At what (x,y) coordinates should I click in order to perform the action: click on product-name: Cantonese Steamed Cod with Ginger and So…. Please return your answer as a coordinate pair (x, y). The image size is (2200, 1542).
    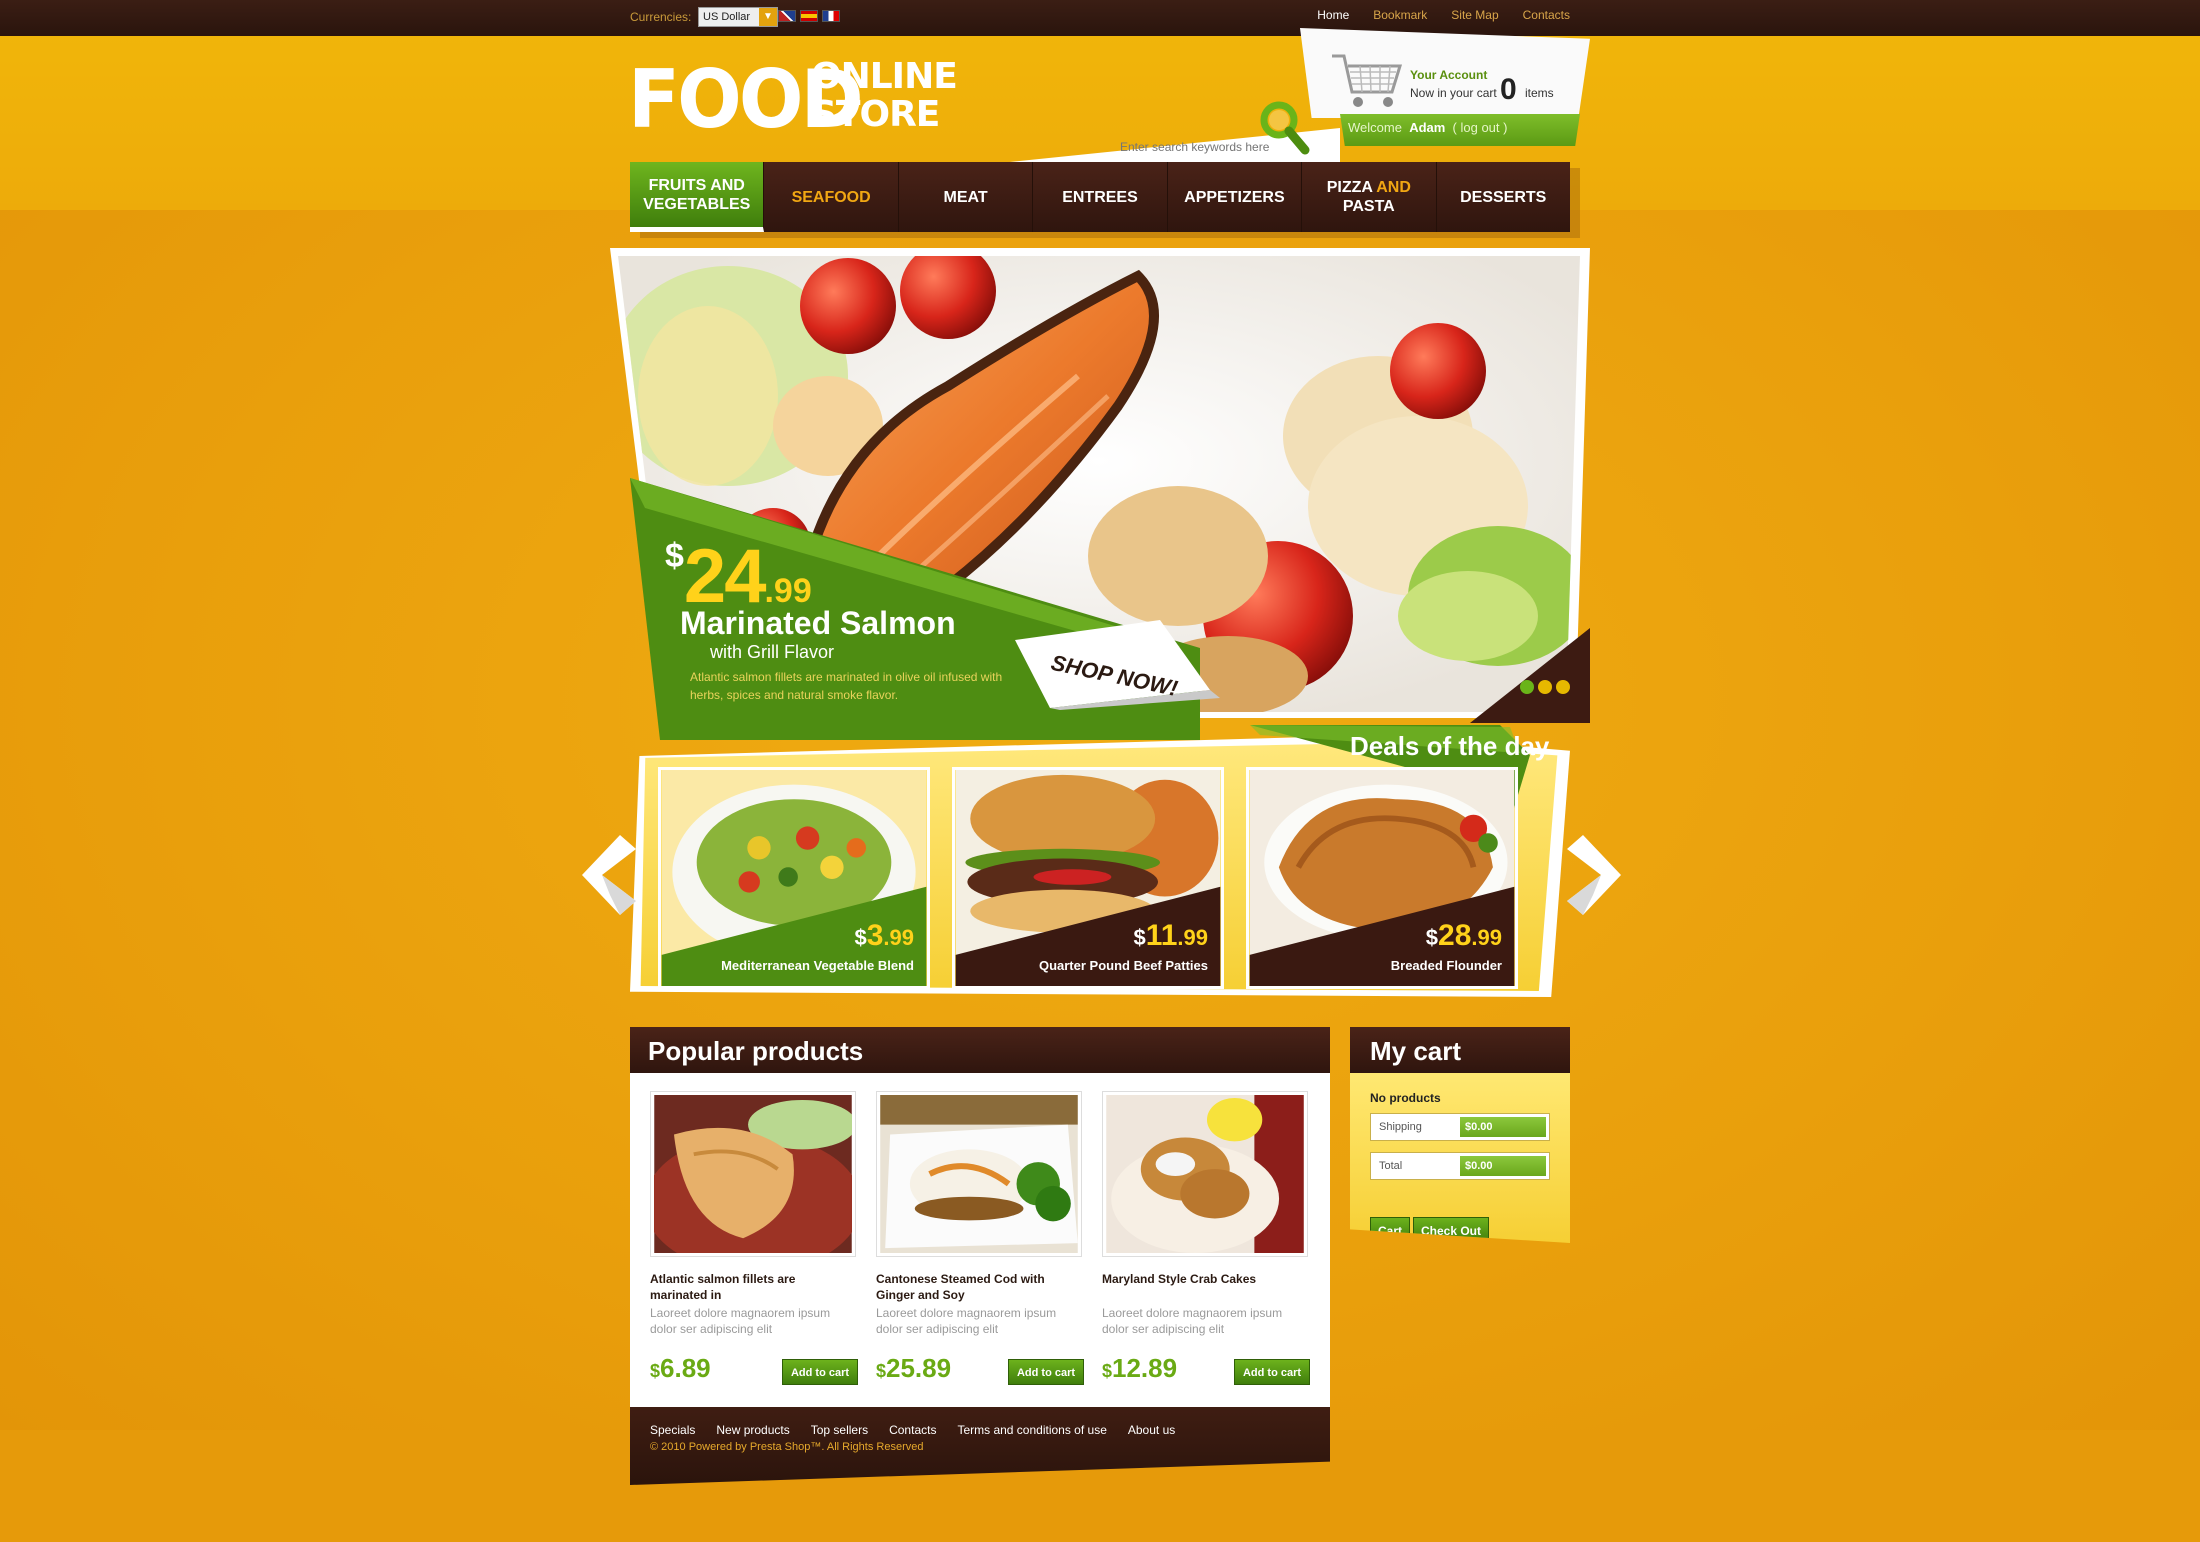
    Looking at the image, I should click on (976, 1287).